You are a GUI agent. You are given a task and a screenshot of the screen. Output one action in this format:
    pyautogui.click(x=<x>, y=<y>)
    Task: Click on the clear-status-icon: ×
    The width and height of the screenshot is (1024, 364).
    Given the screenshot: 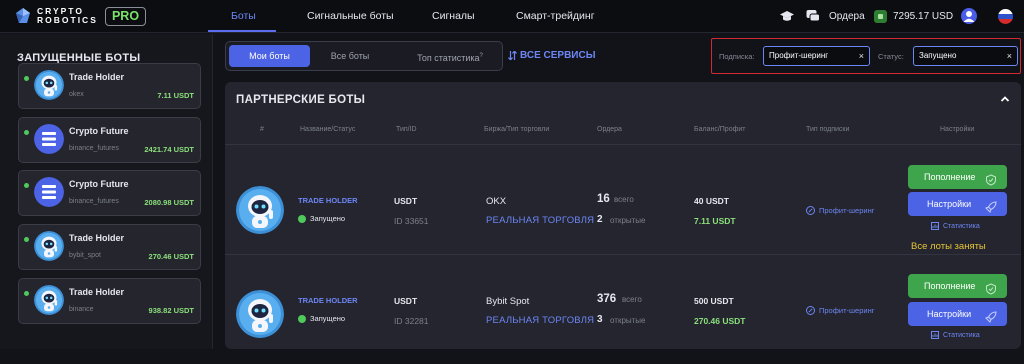 What is the action you would take?
    pyautogui.click(x=1009, y=56)
    